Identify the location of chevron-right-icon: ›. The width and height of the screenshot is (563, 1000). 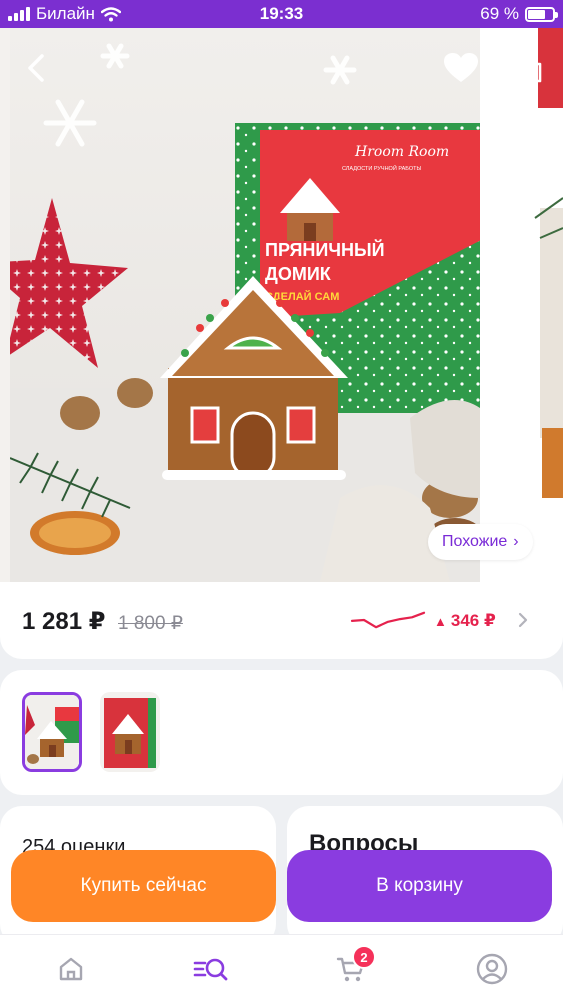
(516, 541).